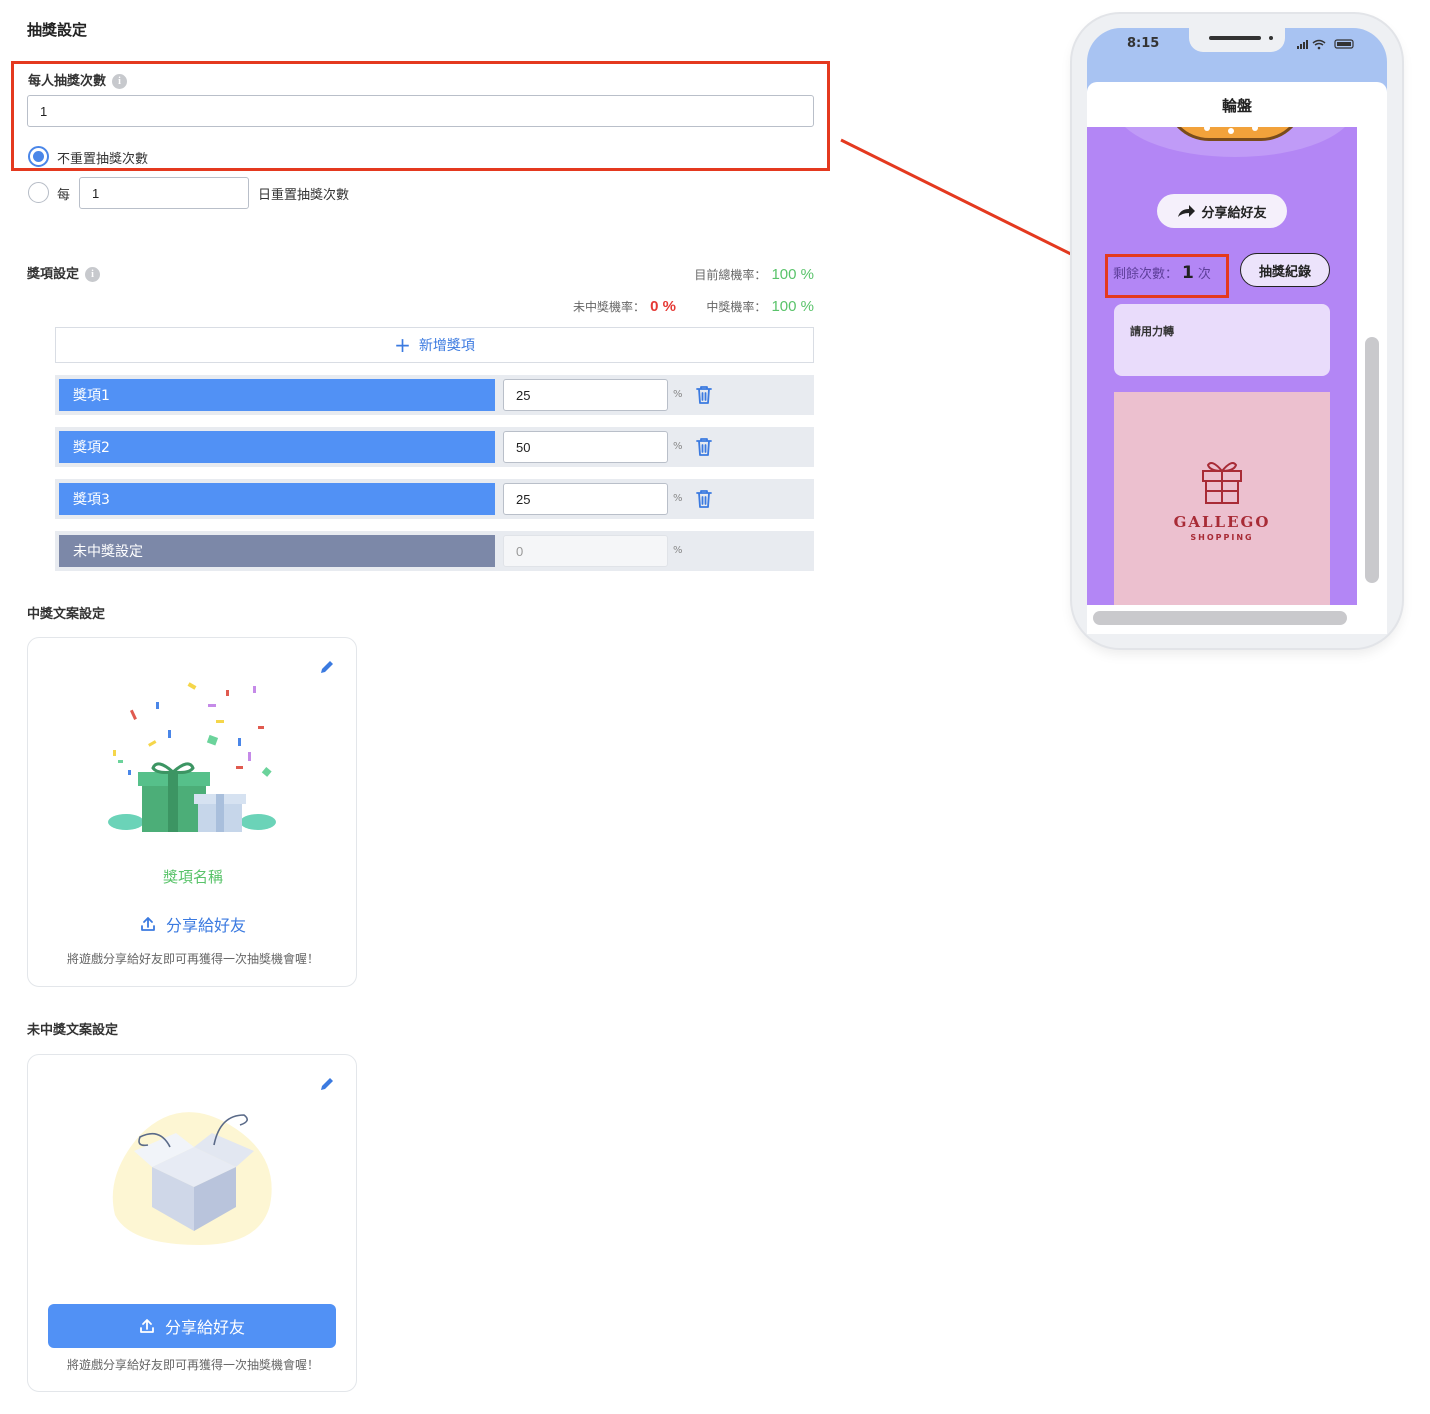 This screenshot has height=1414, width=1430. What do you see at coordinates (38, 156) in the screenshot?
I see `no-reset-radio` at bounding box center [38, 156].